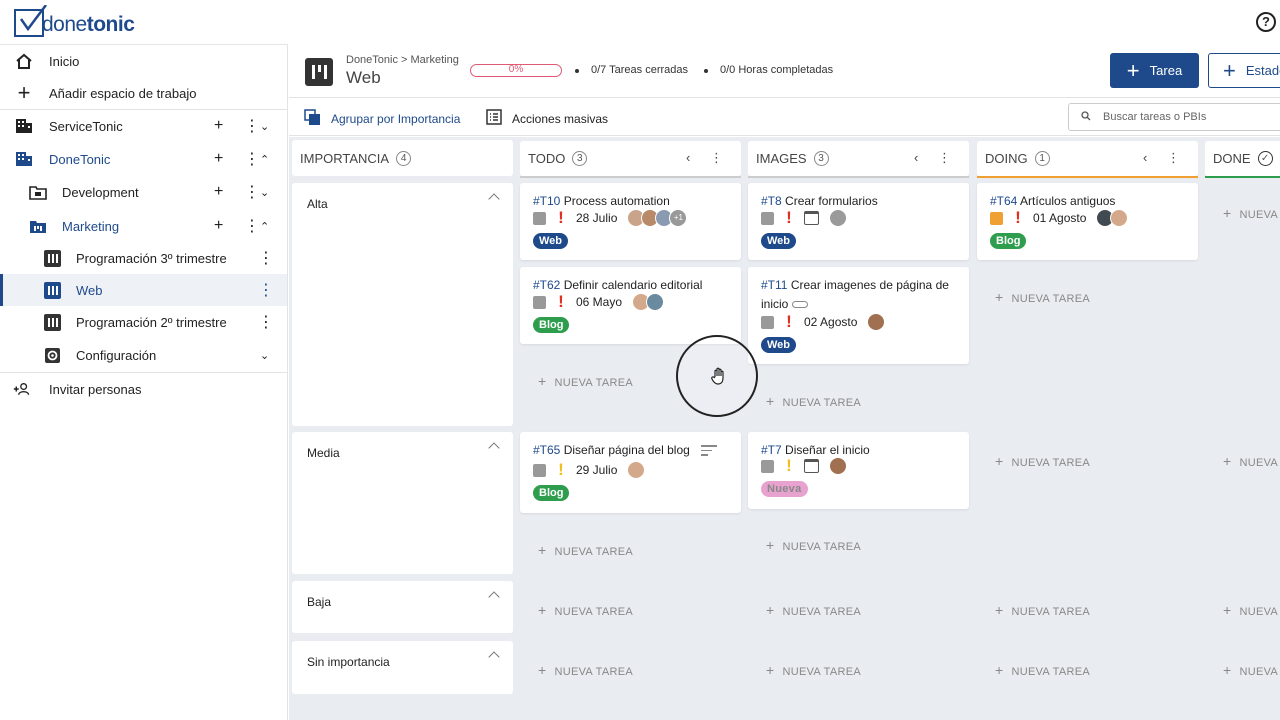 This screenshot has width=1280, height=720. What do you see at coordinates (402, 607) in the screenshot?
I see `lane-baja: Baja` at bounding box center [402, 607].